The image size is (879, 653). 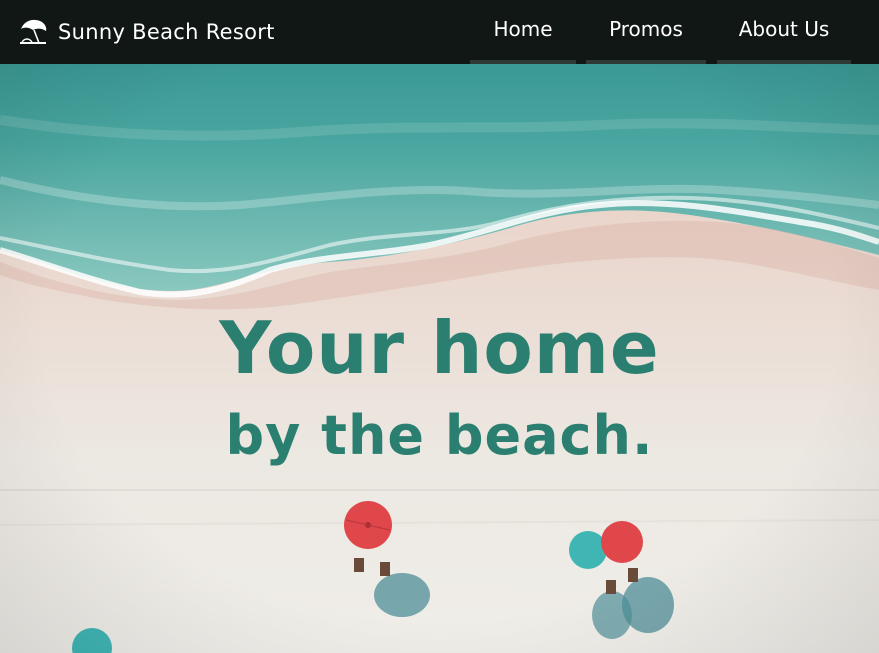 I want to click on nav-link-home: Home, so click(x=523, y=32).